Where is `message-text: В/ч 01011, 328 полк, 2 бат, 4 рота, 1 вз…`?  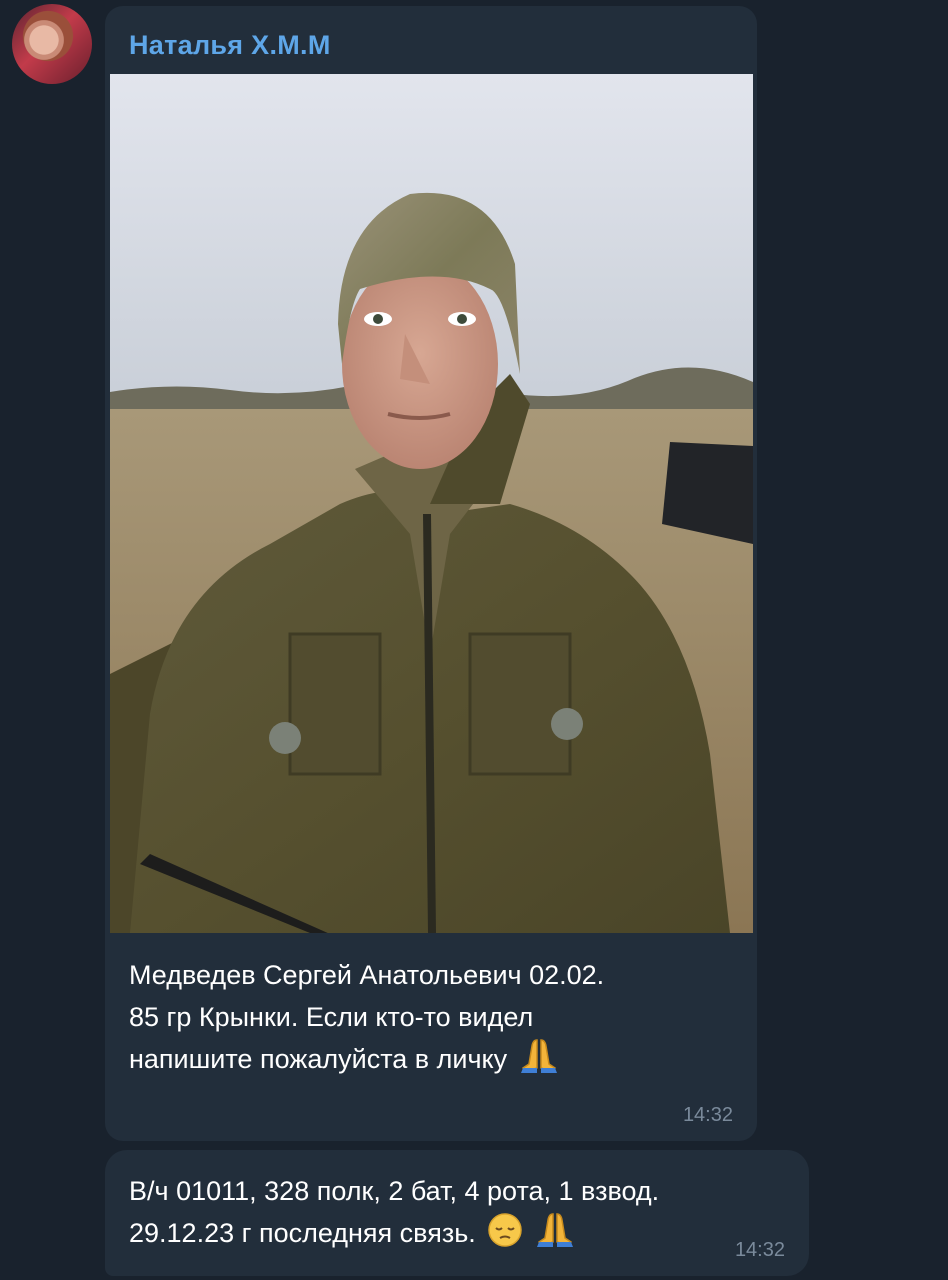 message-text: В/ч 01011, 328 полк, 2 бат, 4 рота, 1 вз… is located at coordinates (469, 1215).